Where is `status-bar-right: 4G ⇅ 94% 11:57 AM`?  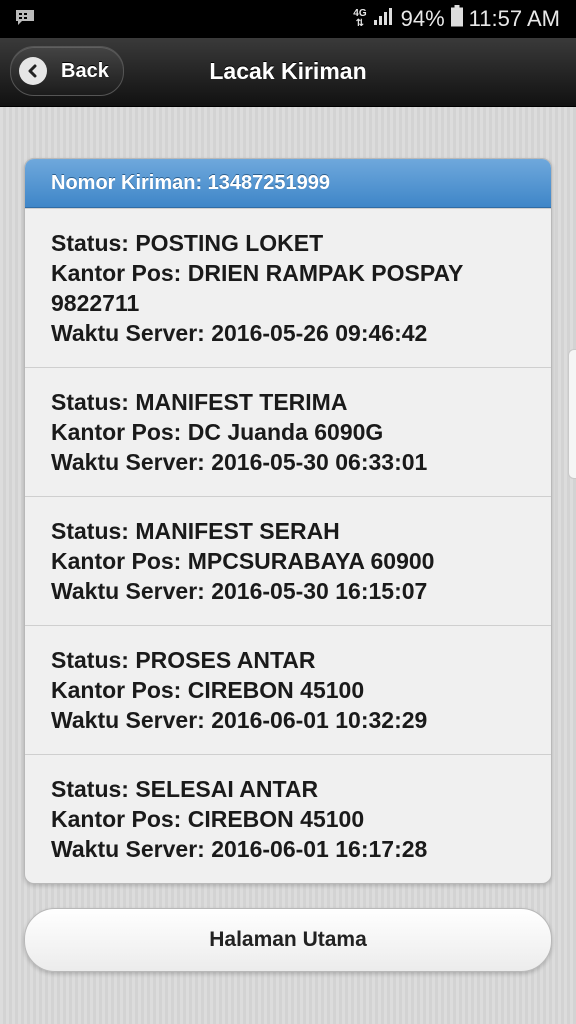
status-bar-right: 4G ⇅ 94% 11:57 AM is located at coordinates (456, 19).